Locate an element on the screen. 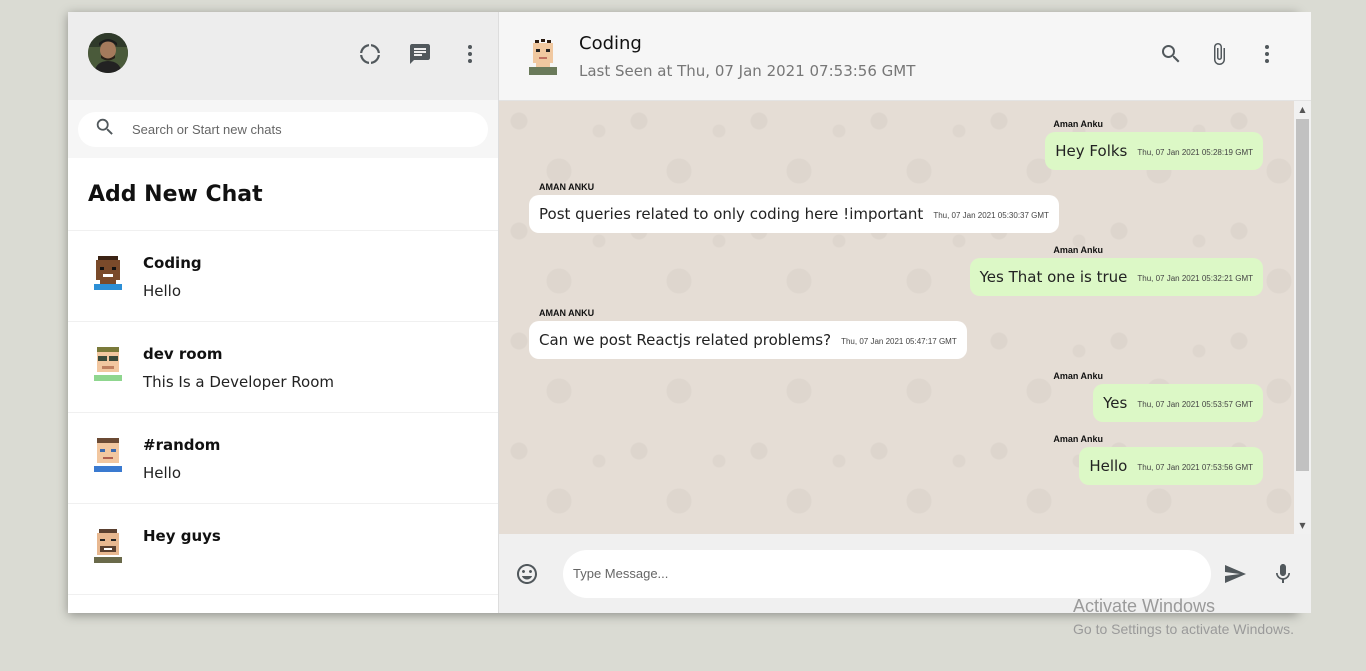 The width and height of the screenshot is (1366, 671). message-bubble: Yes Thu, 07 Jan 2021 05:53:57 GMT is located at coordinates (1178, 403).